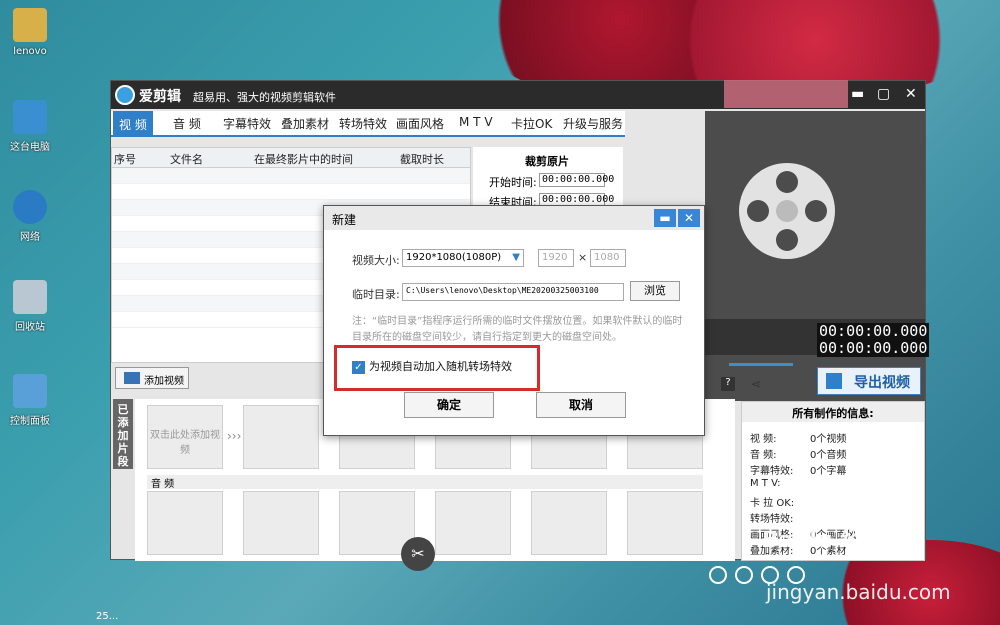  Describe the element at coordinates (476, 122) in the screenshot. I see `tab-mtv: M T V` at that location.